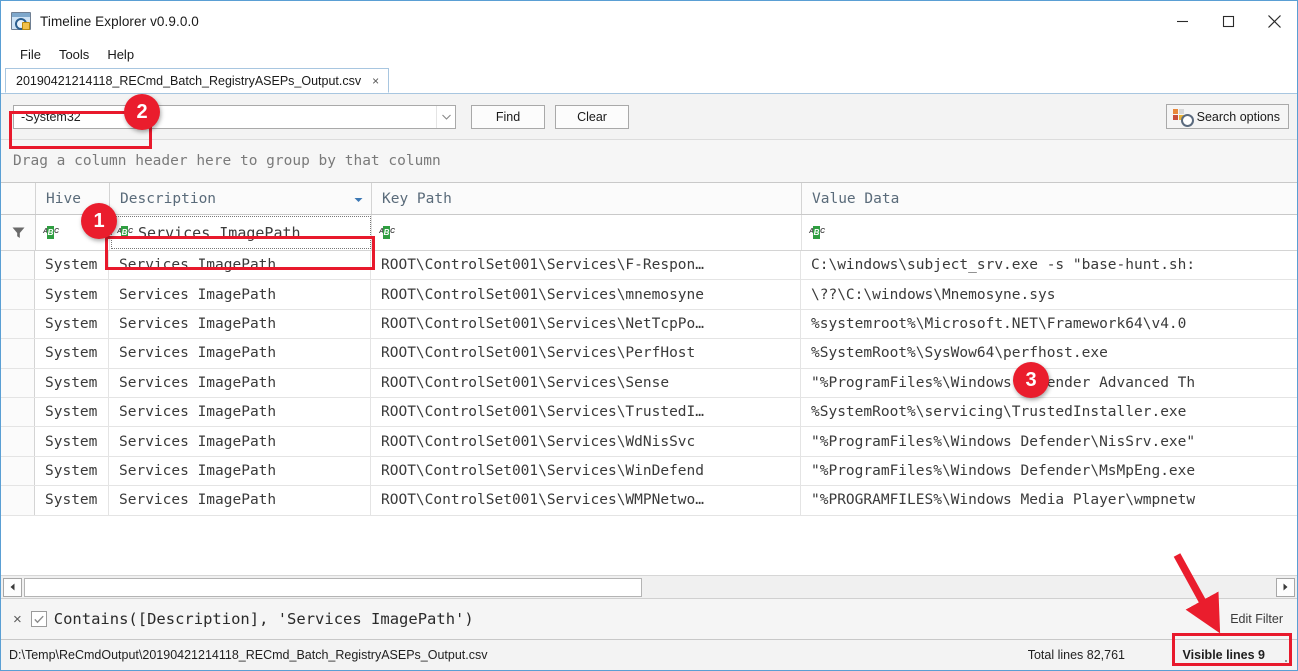 The width and height of the screenshot is (1298, 671). What do you see at coordinates (168, 198) in the screenshot?
I see `column-header-description-label: Description` at bounding box center [168, 198].